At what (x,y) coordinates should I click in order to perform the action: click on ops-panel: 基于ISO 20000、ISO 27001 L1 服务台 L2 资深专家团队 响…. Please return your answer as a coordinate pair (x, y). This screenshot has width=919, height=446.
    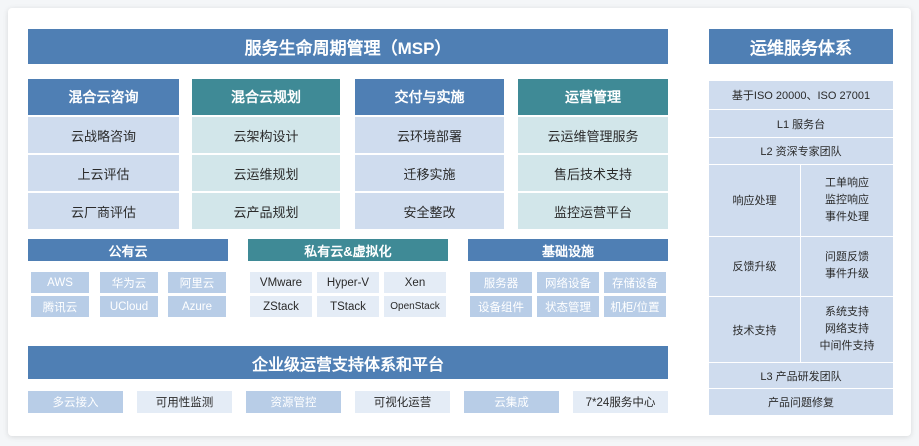
    Looking at the image, I should click on (801, 248).